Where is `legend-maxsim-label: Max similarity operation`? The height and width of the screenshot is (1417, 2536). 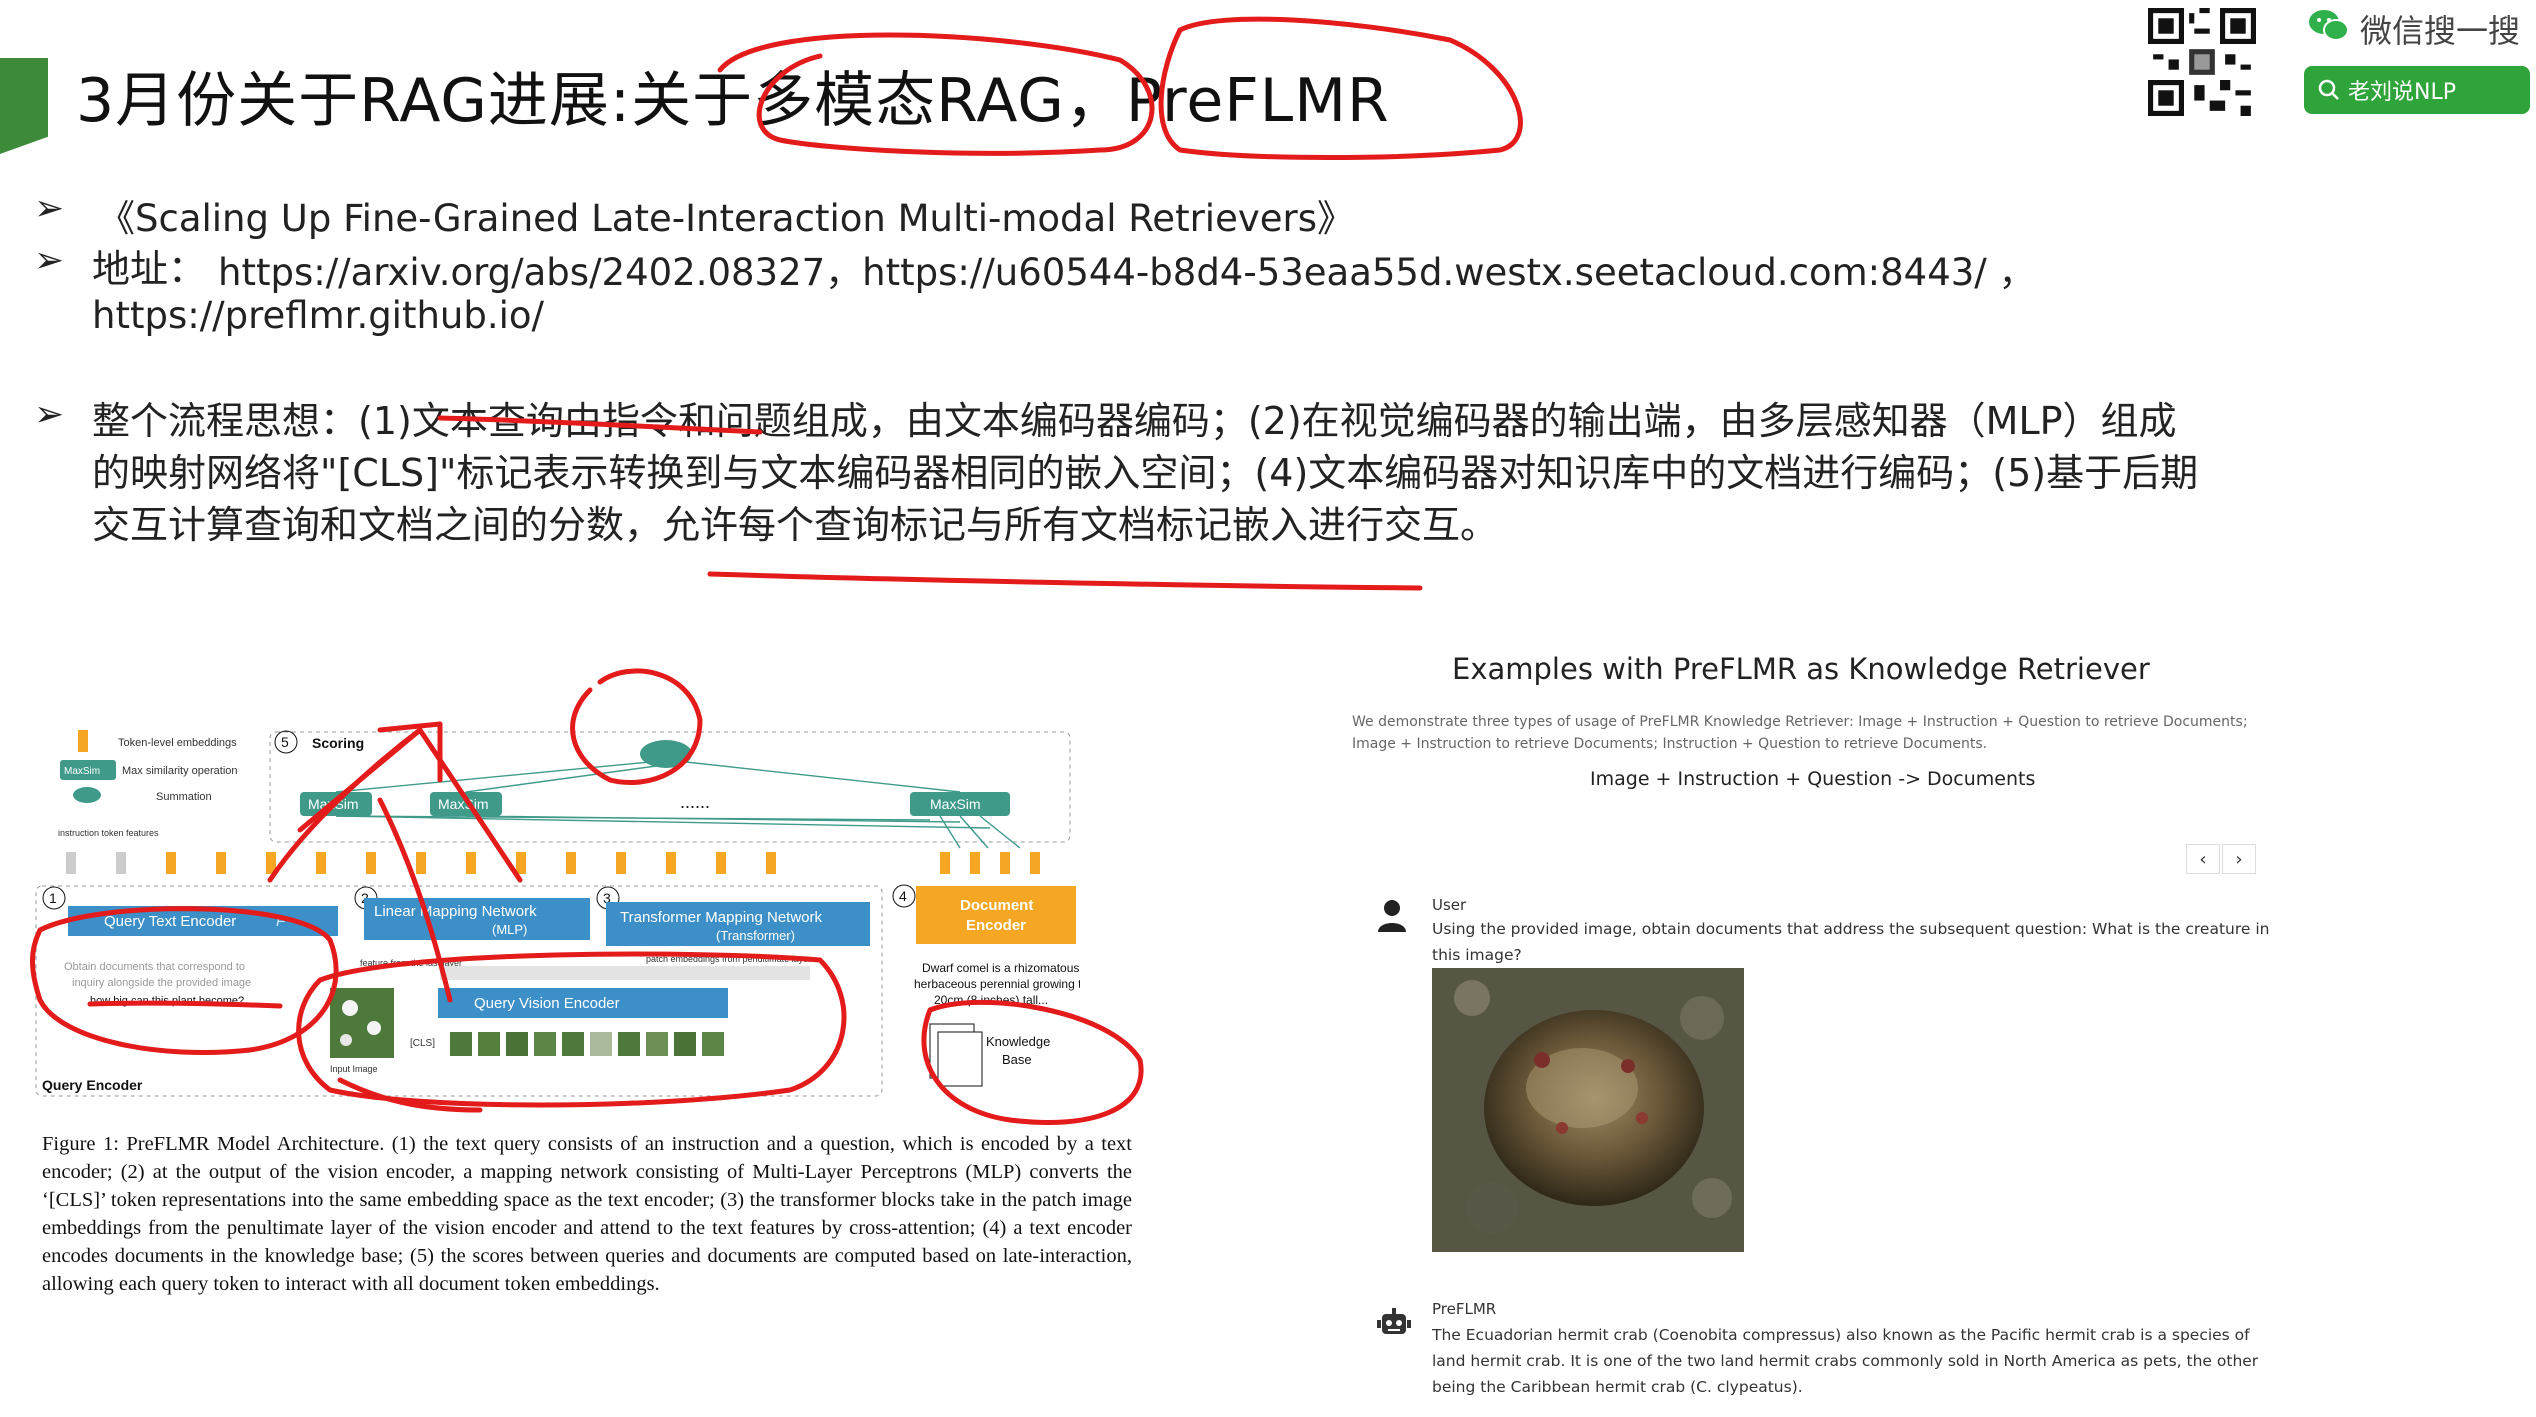
legend-maxsim-label: Max similarity operation is located at coordinates (180, 771).